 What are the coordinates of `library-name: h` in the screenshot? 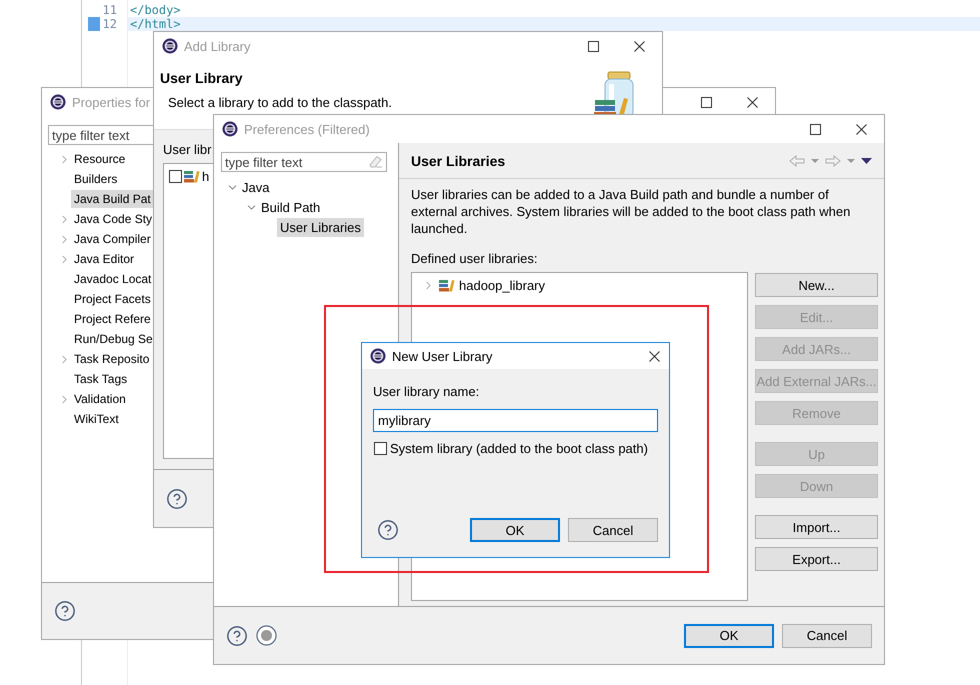 It's located at (206, 176).